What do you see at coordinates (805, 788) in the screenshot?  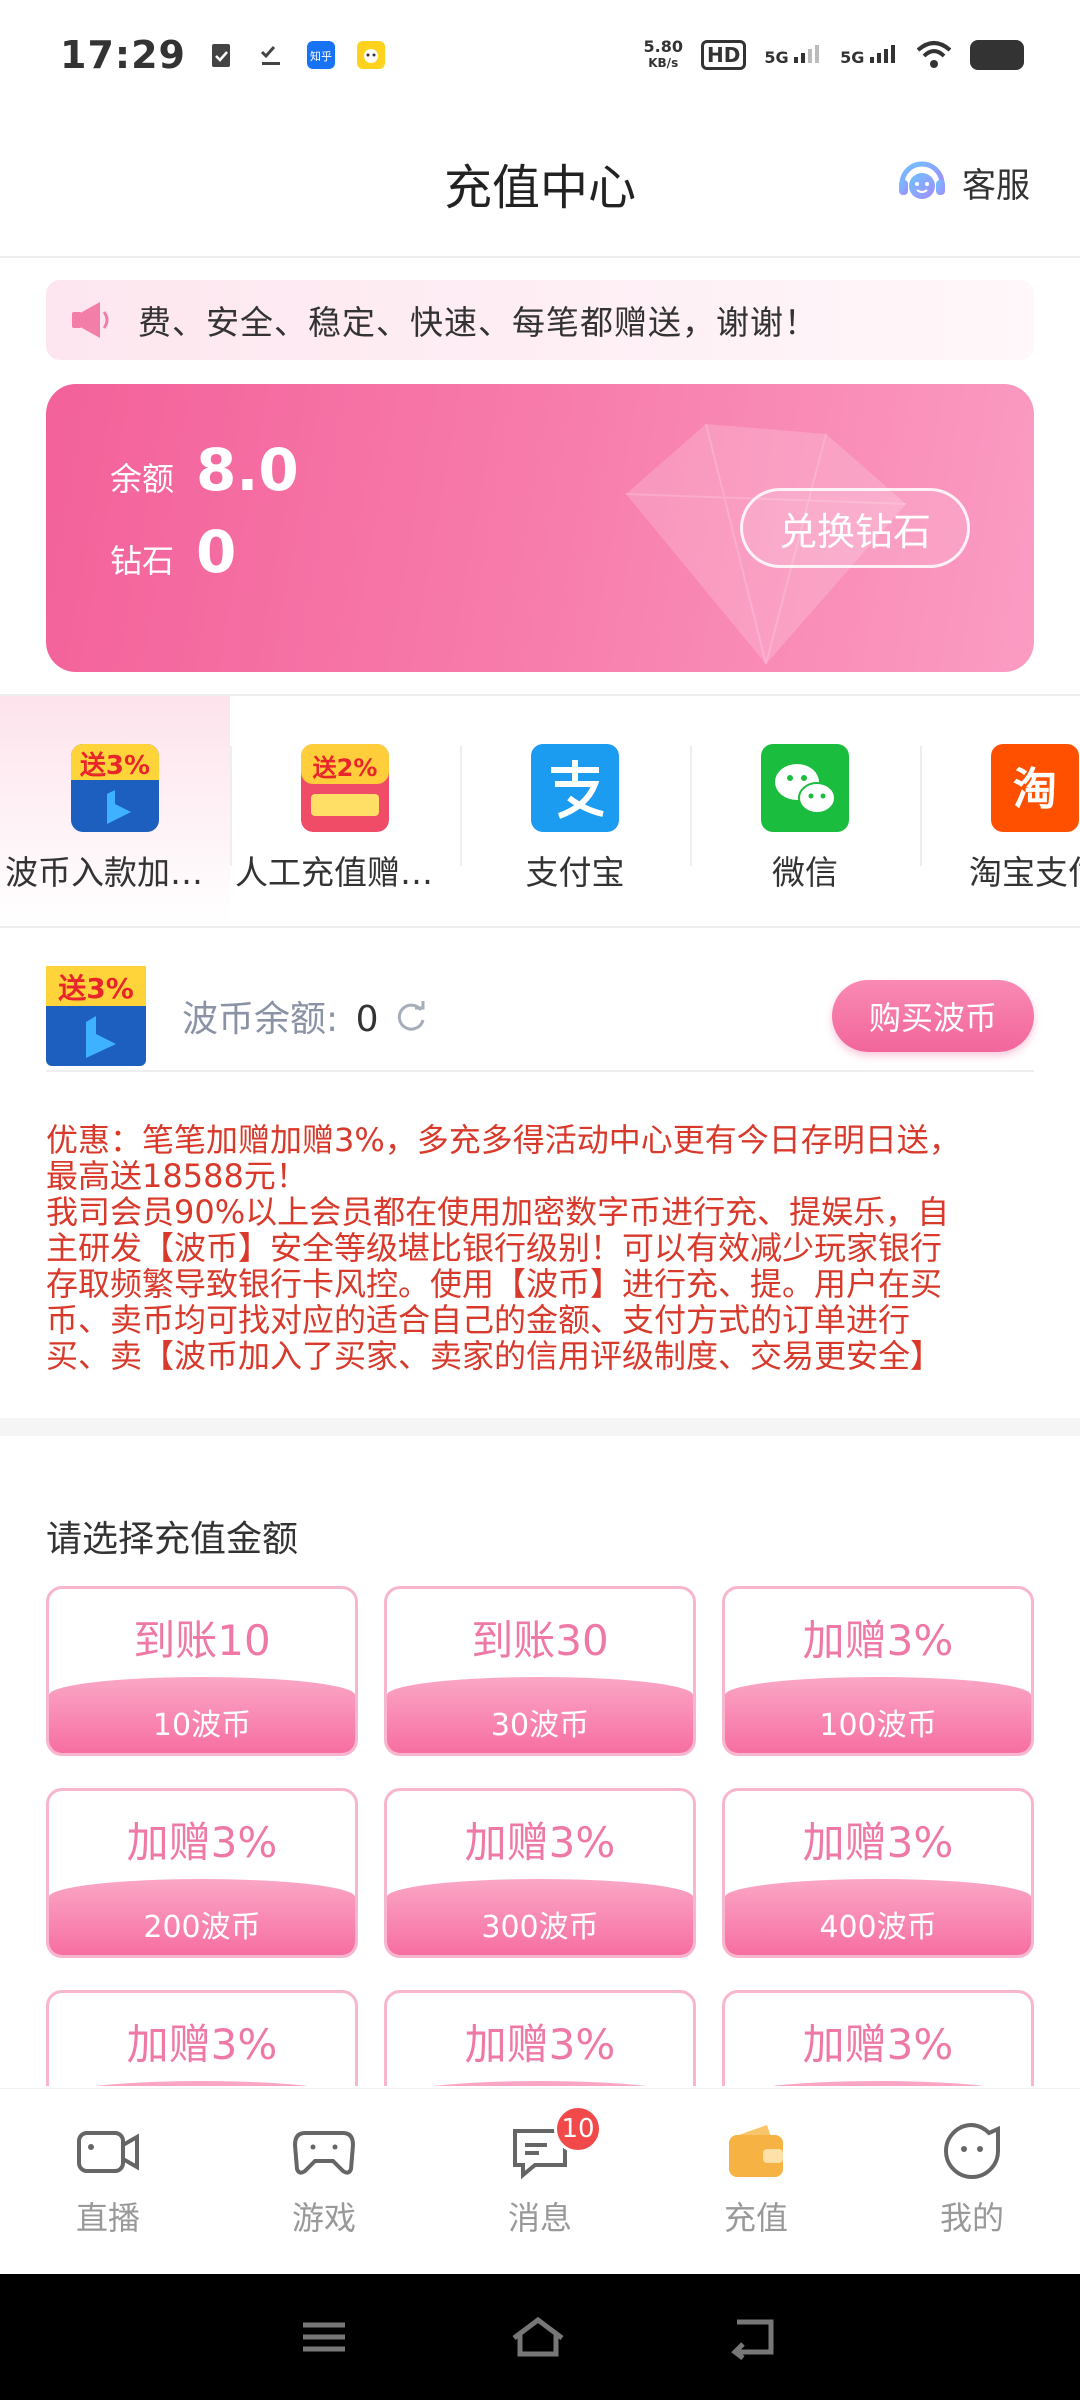 I see `wechat-icon` at bounding box center [805, 788].